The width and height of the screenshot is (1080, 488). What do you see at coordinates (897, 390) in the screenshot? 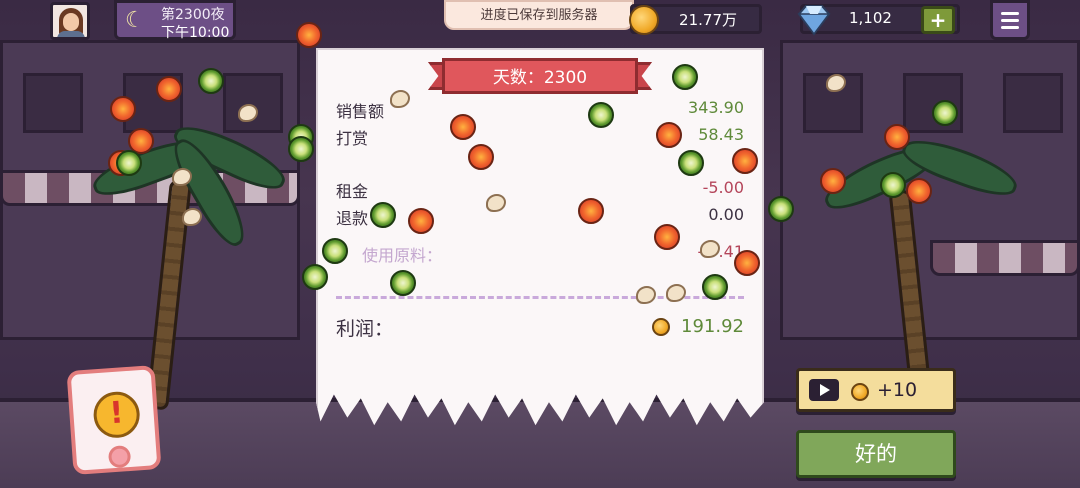
I see `video-reward-amount: +10` at bounding box center [897, 390].